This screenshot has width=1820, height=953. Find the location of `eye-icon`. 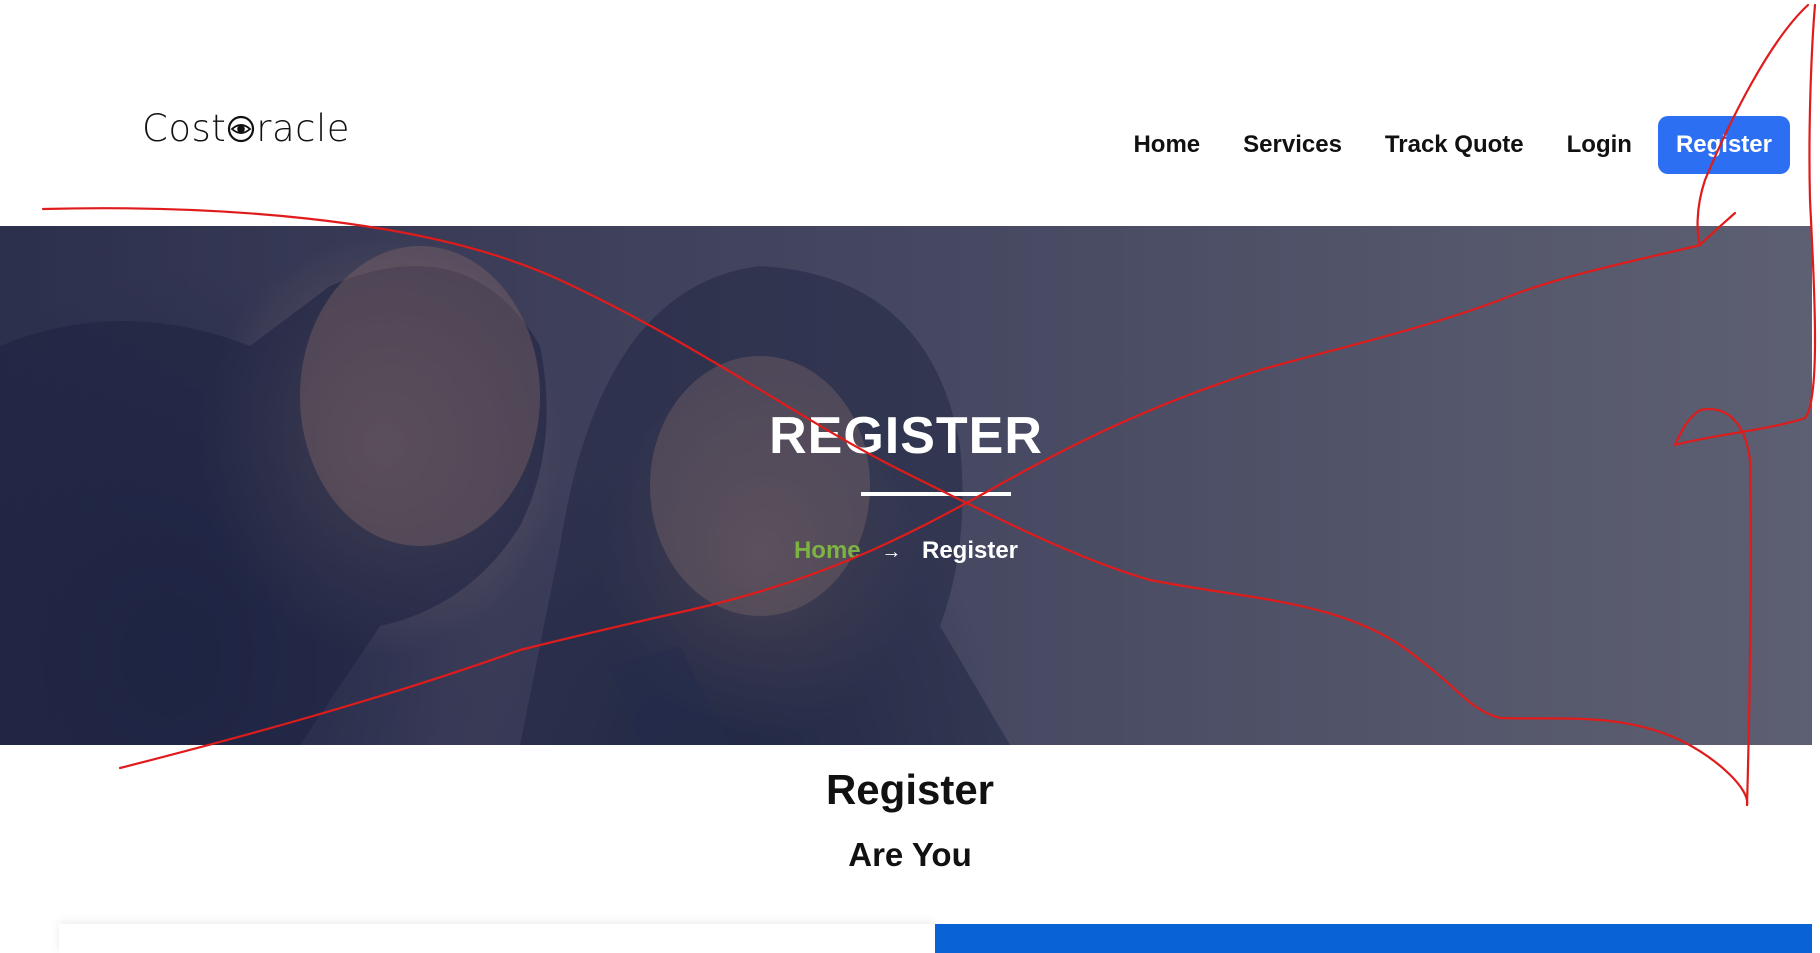

eye-icon is located at coordinates (241, 129).